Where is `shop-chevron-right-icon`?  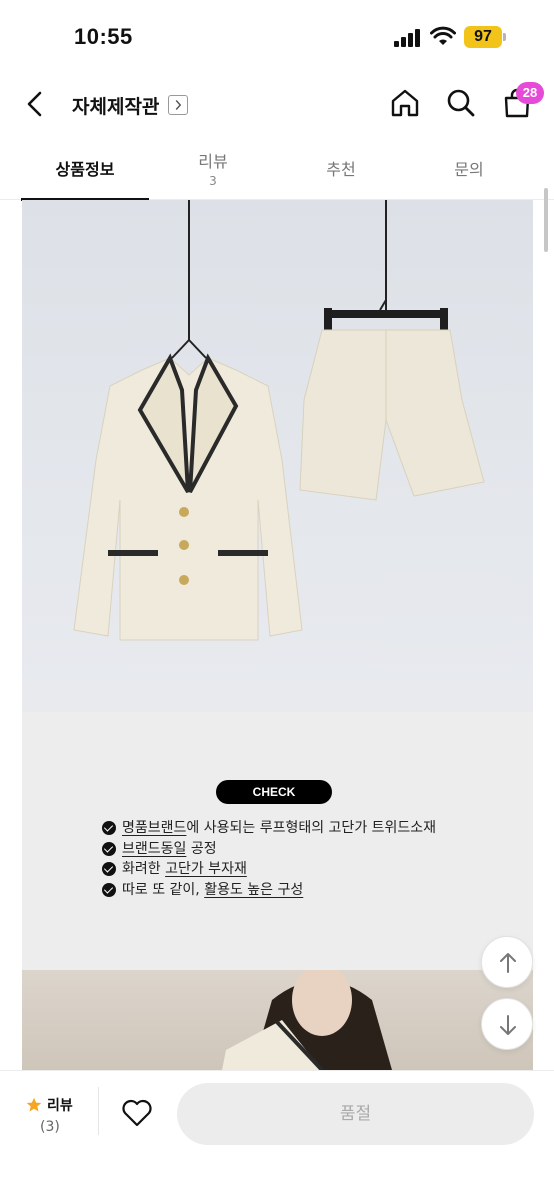
shop-chevron-right-icon is located at coordinates (178, 105).